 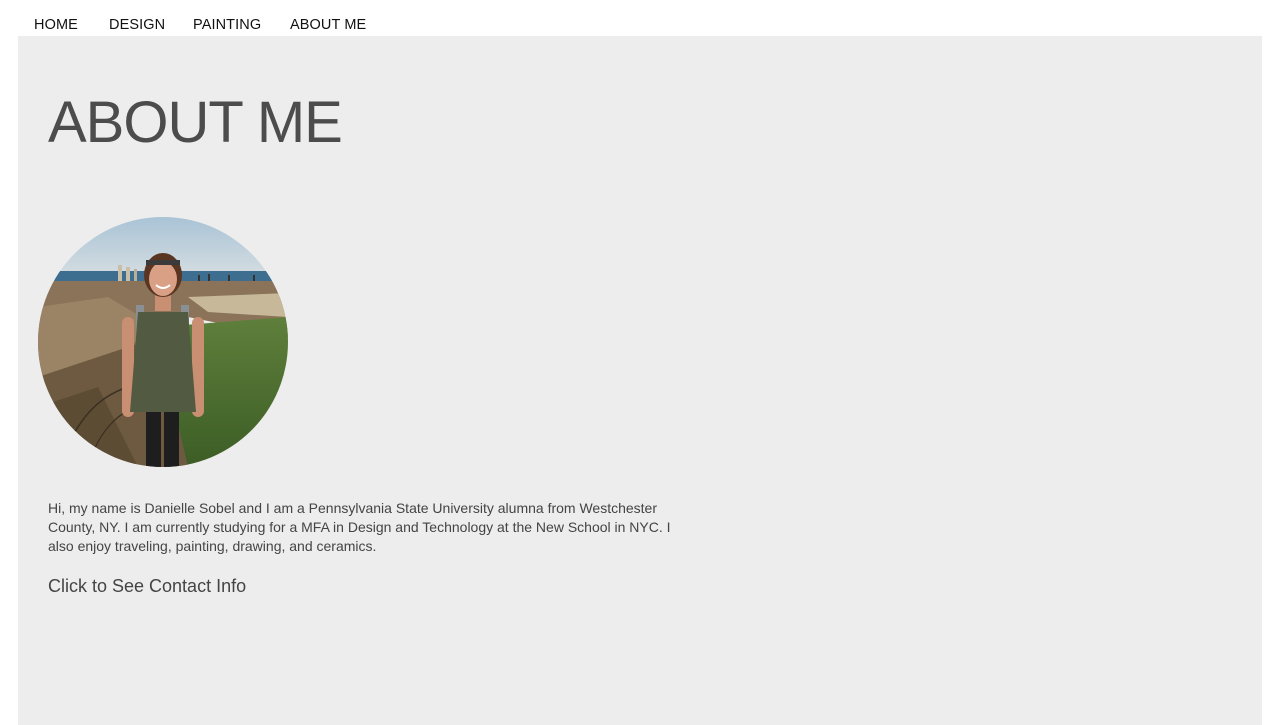 I want to click on nav-item-design: DESIGN, so click(x=137, y=25).